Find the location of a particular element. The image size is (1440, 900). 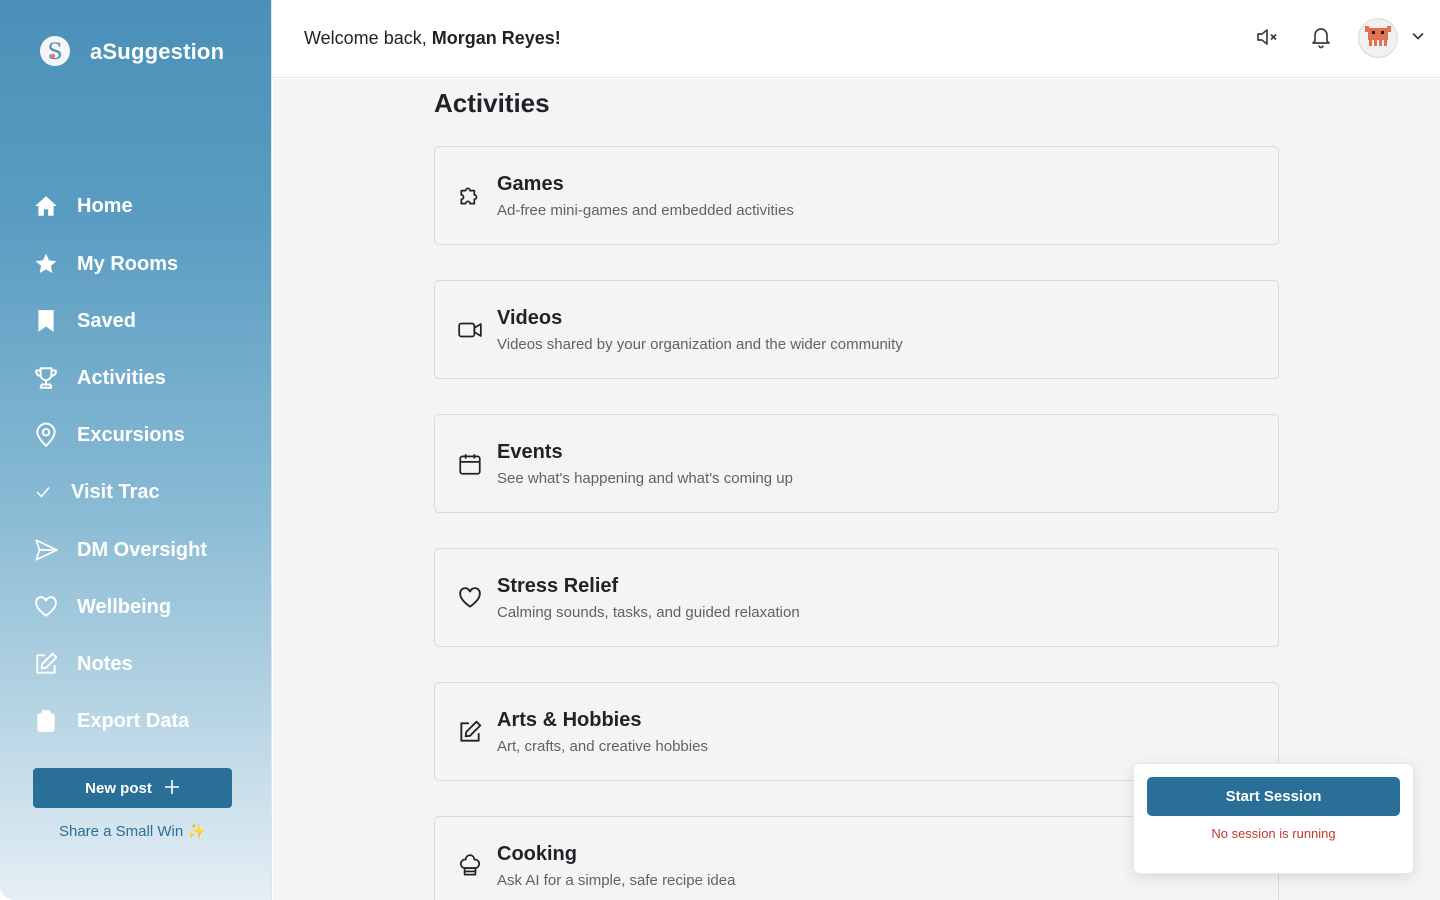

calendar-icon is located at coordinates (470, 464).